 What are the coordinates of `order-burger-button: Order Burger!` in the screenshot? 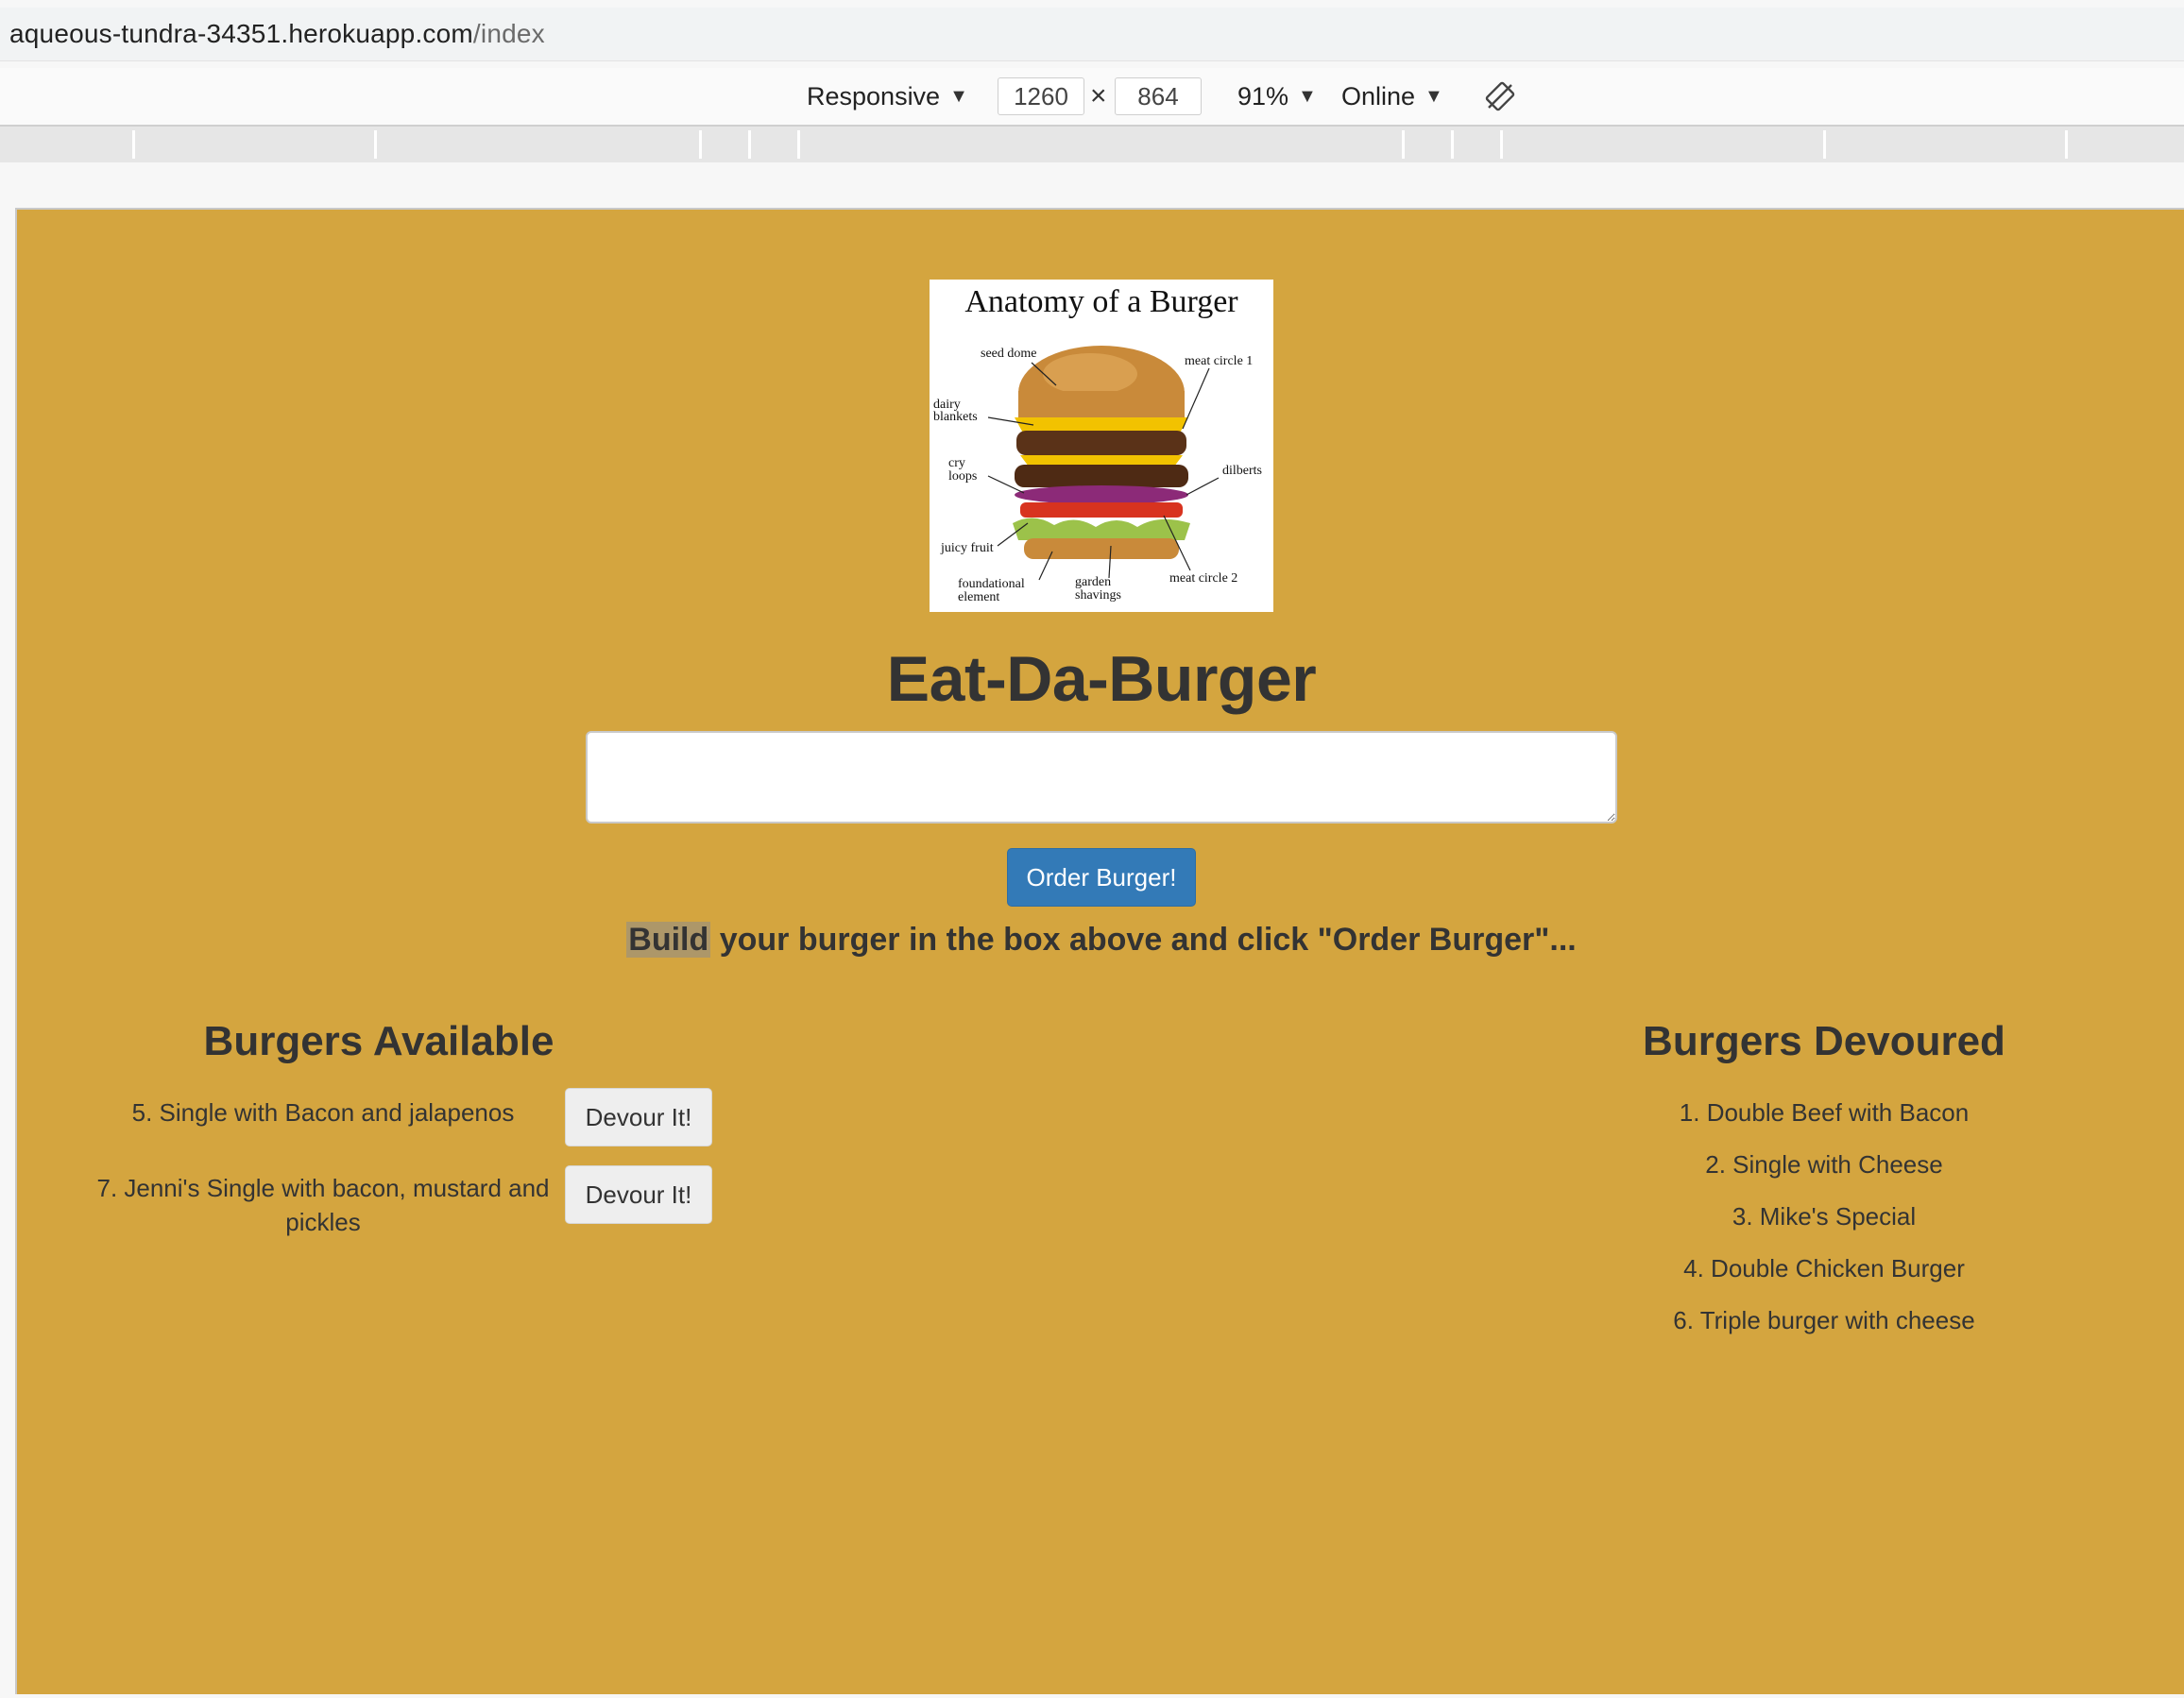 It's located at (1102, 877).